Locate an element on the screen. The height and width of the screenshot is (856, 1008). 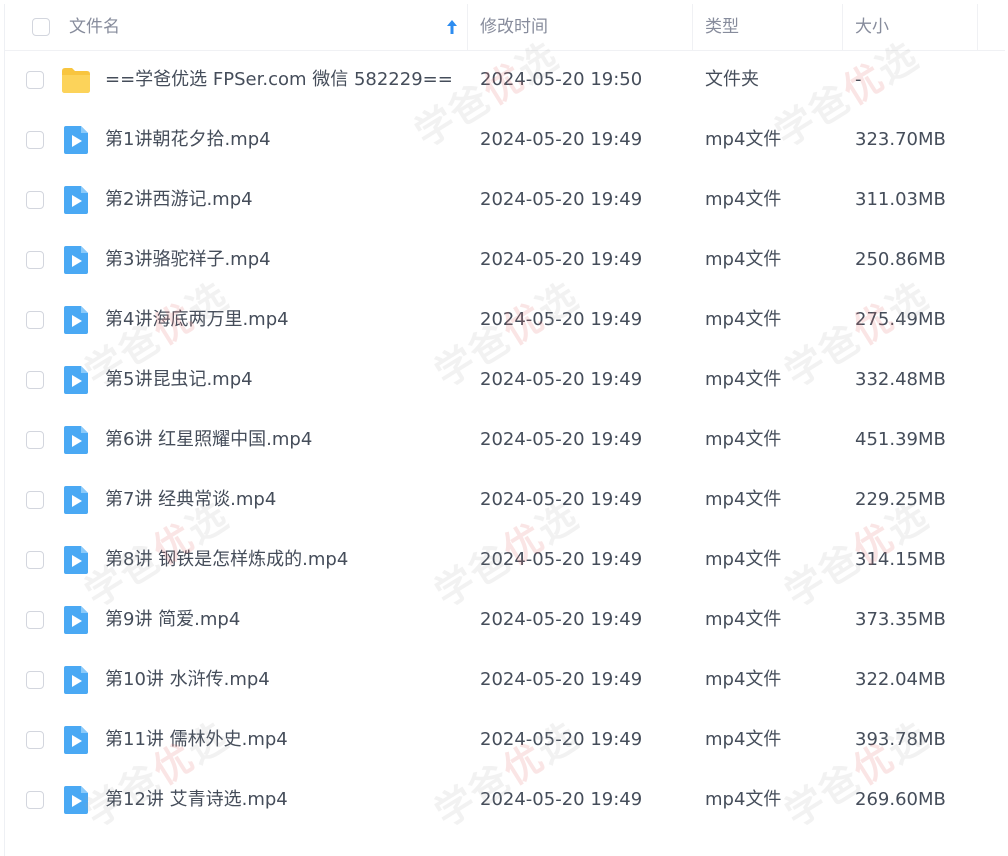
file-list-header: 文件名 修改时间 类型 大小 is located at coordinates (505, 27).